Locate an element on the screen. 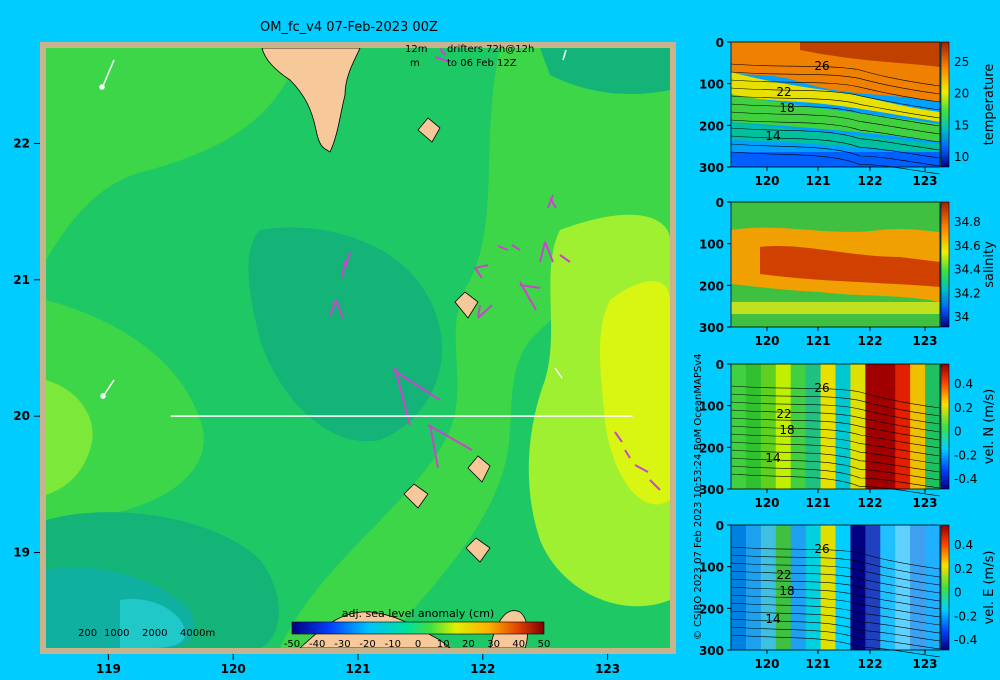 The width and height of the screenshot is (1000, 680). lat-tick-label: 20 is located at coordinates (21, 416).